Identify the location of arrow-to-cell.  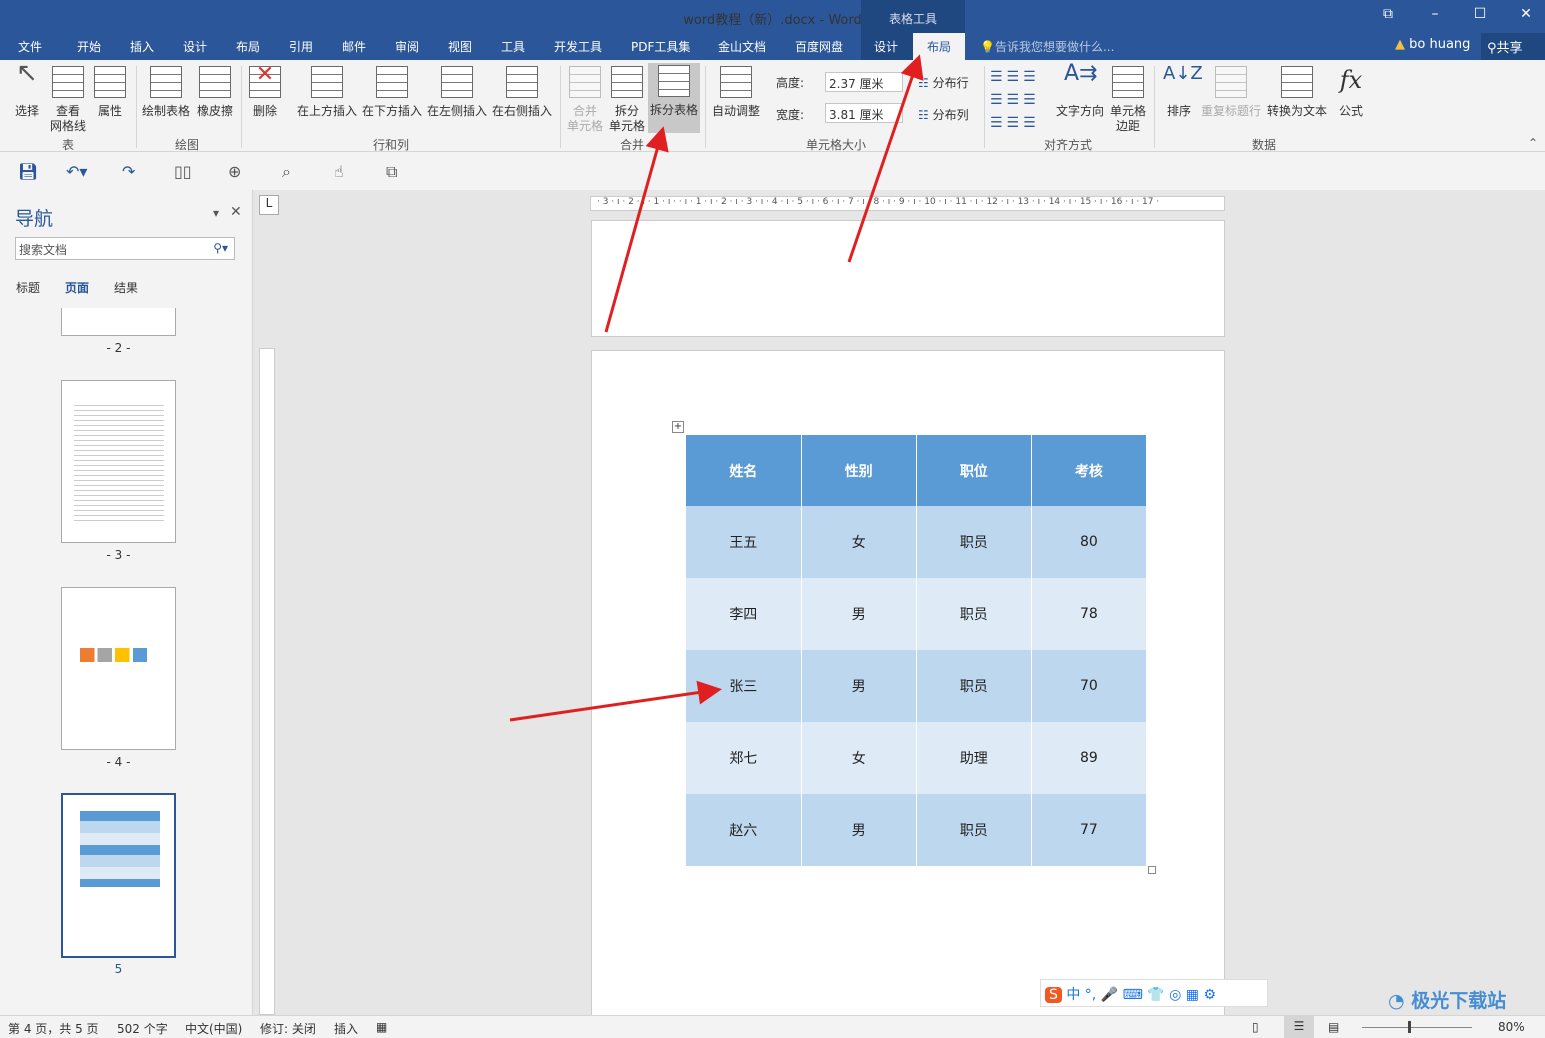
(615, 701).